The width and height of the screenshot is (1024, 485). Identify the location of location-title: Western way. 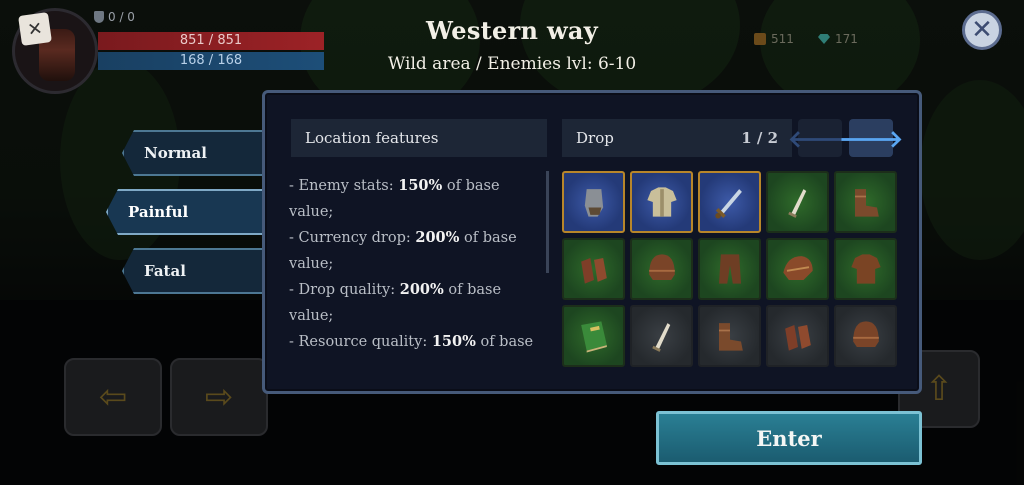
(512, 30).